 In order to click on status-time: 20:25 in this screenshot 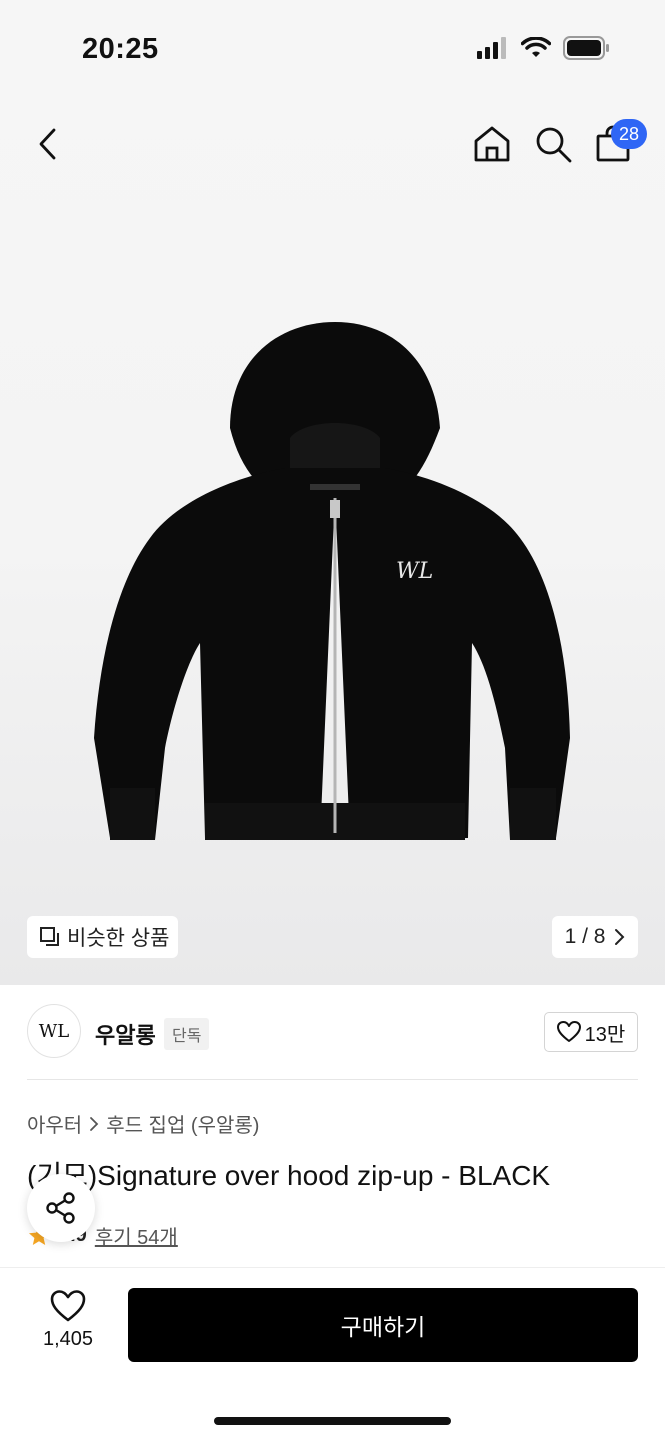, I will do `click(120, 49)`.